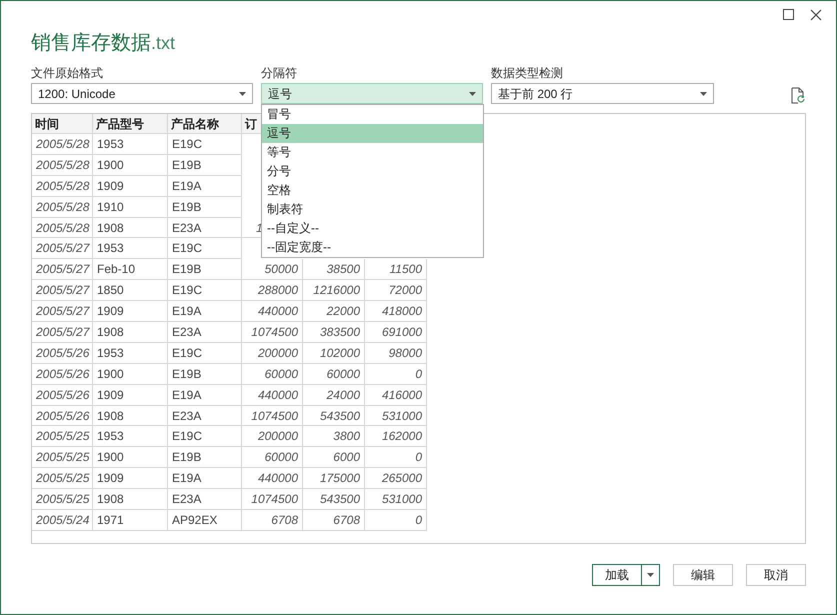  Describe the element at coordinates (272, 291) in the screenshot. I see `table-cell: 288000` at that location.